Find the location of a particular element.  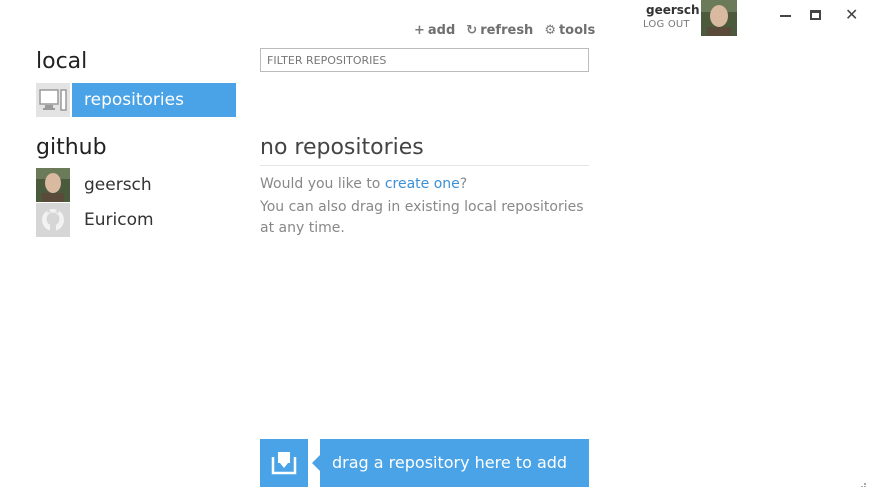

maximize-icon is located at coordinates (815, 15).